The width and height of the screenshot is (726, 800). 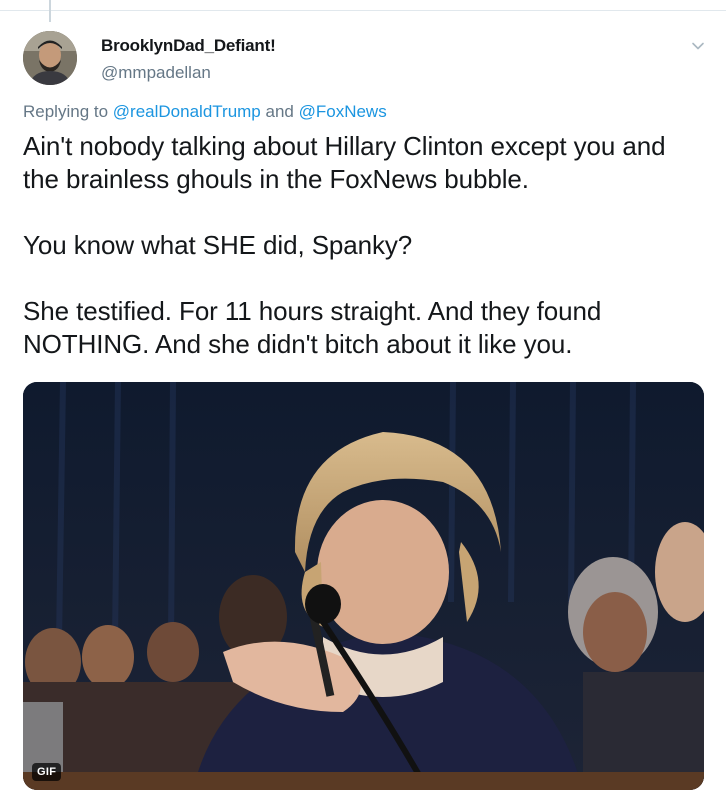 What do you see at coordinates (363, 10) in the screenshot?
I see `top-divider` at bounding box center [363, 10].